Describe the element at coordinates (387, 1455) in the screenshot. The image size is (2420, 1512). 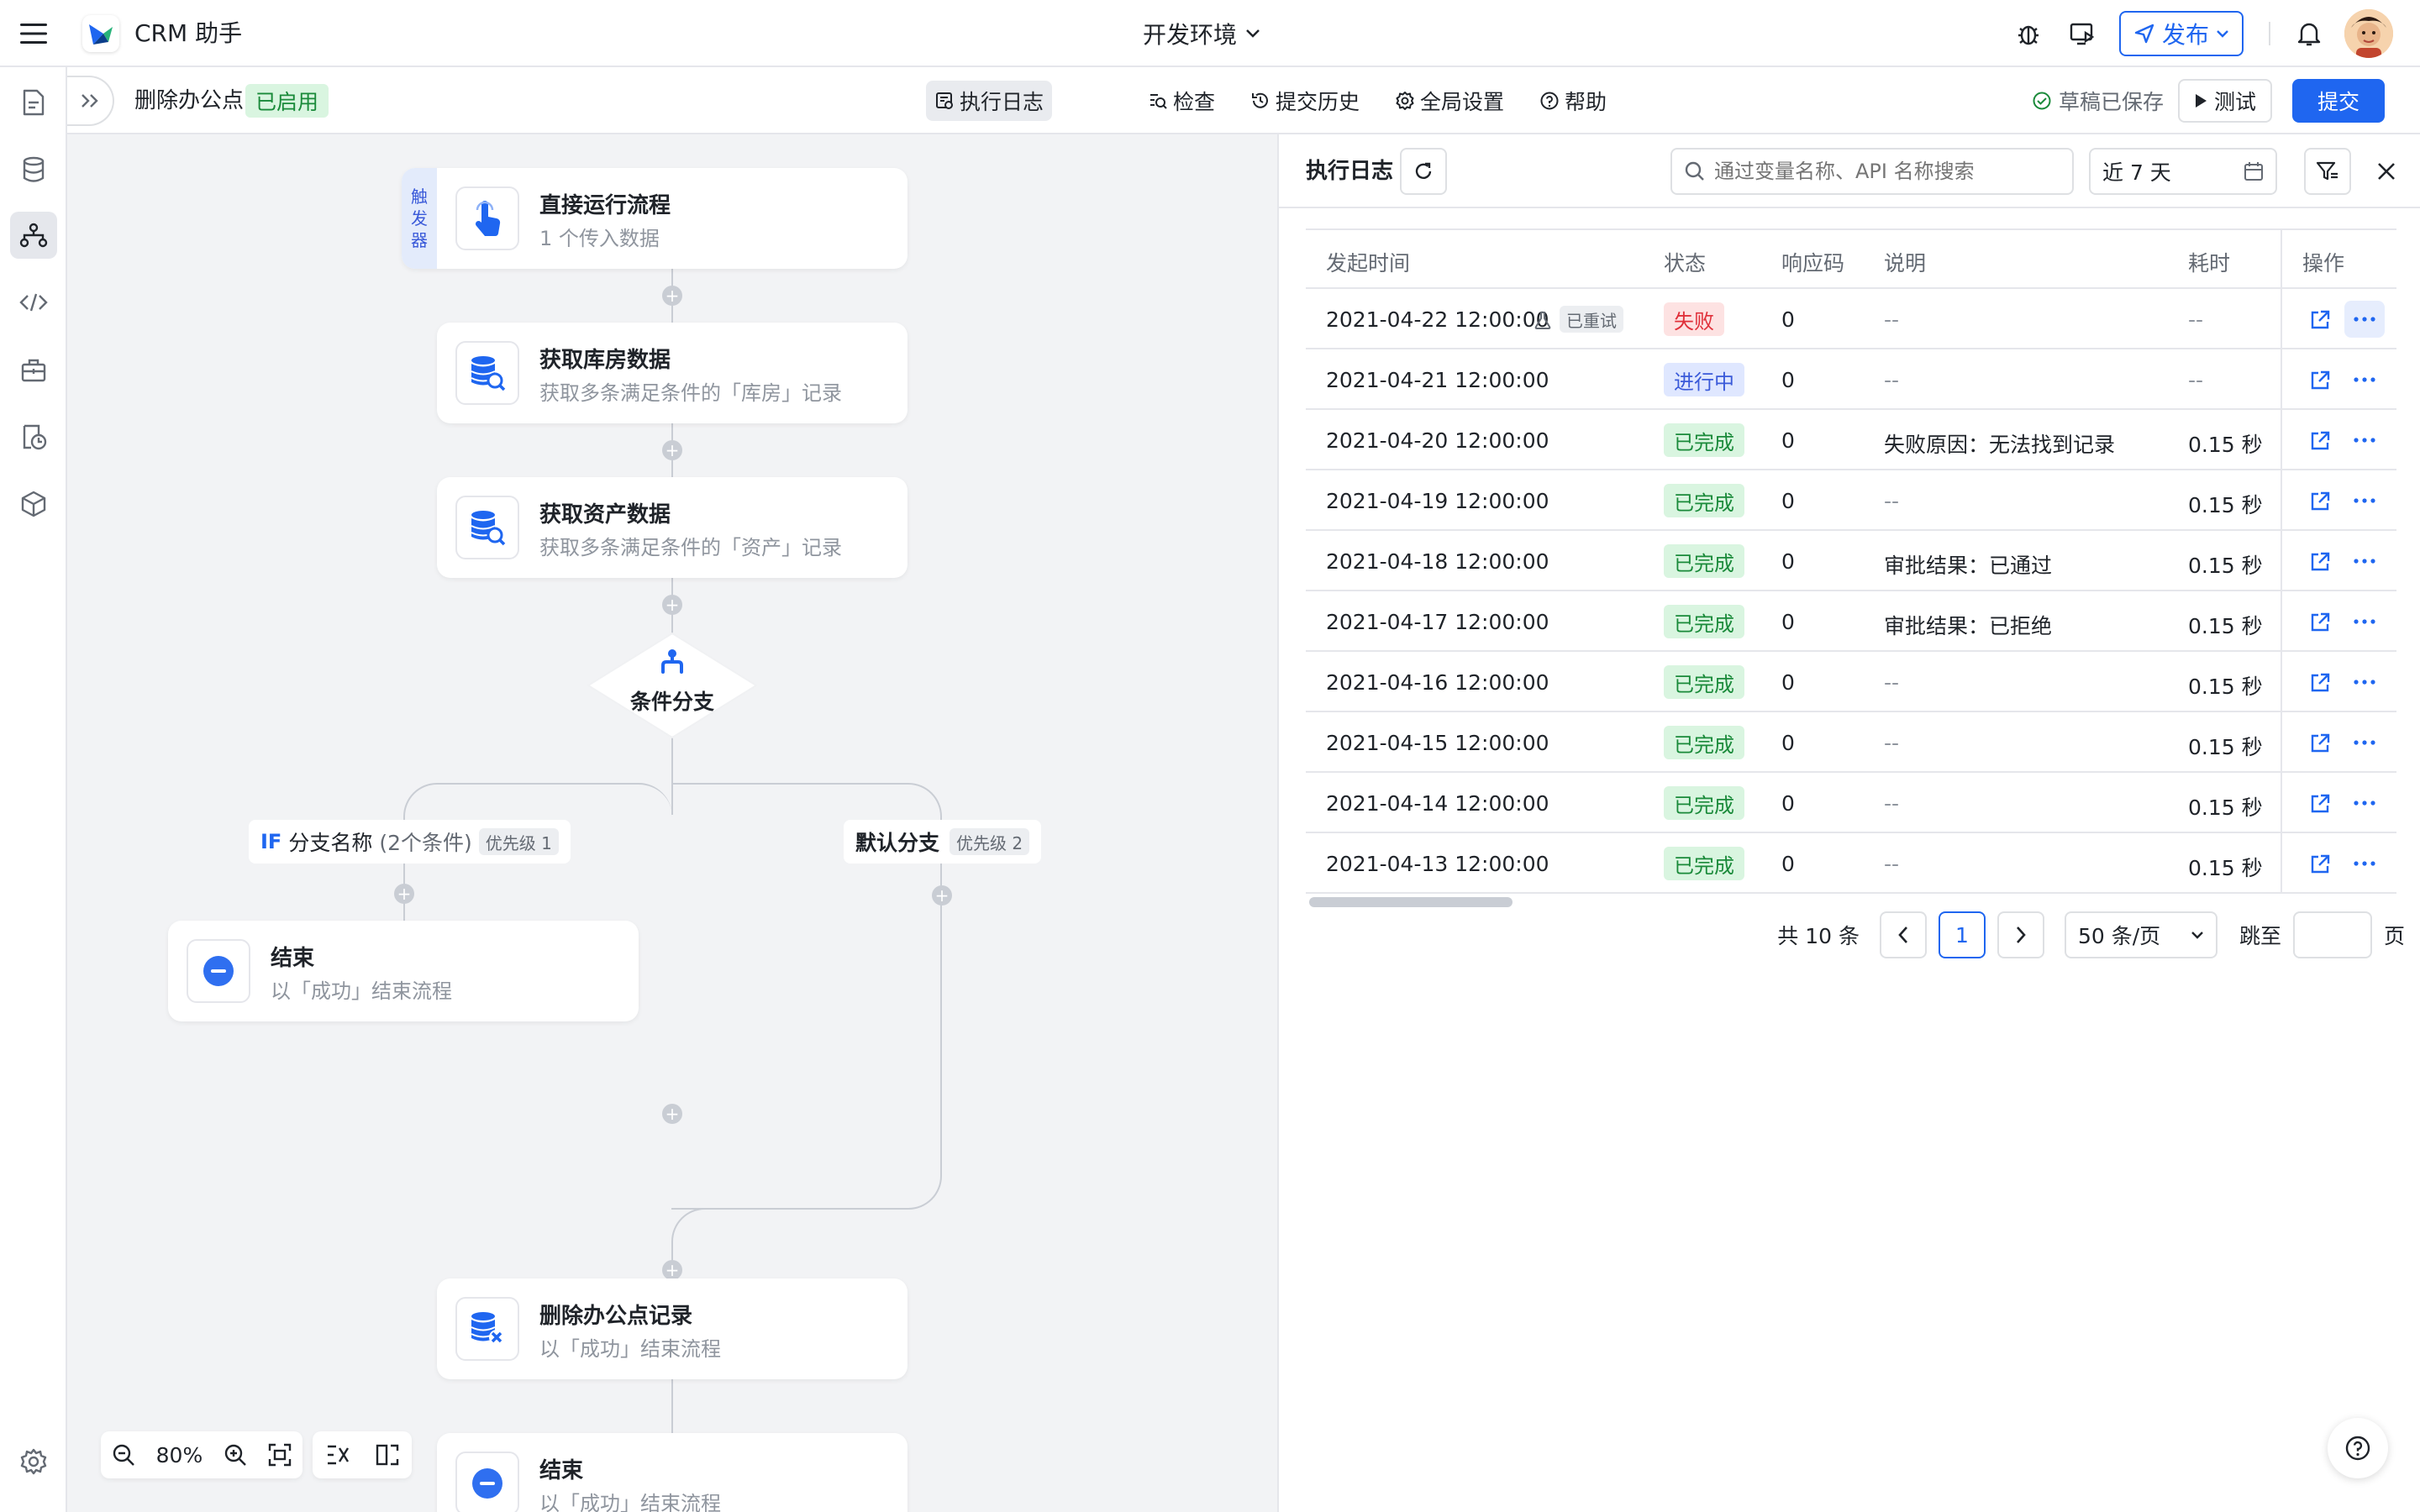
I see `minimap-icon` at that location.